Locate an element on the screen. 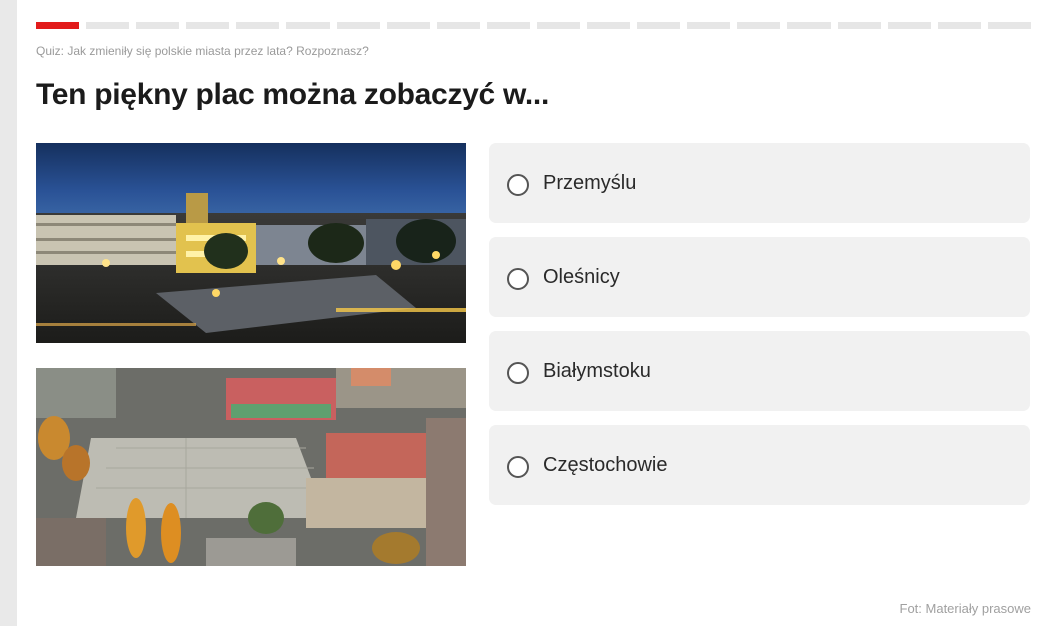  photo-credit: Fot: Materiały prasowe is located at coordinates (965, 608).